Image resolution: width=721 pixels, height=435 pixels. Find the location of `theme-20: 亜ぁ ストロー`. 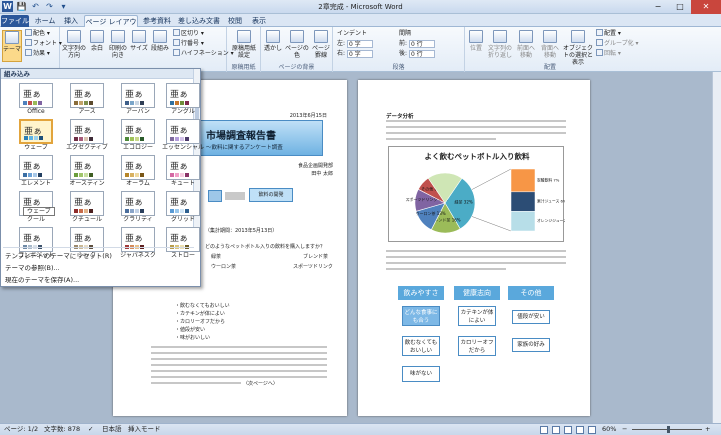

theme-20: 亜ぁ ストロー is located at coordinates (183, 244).